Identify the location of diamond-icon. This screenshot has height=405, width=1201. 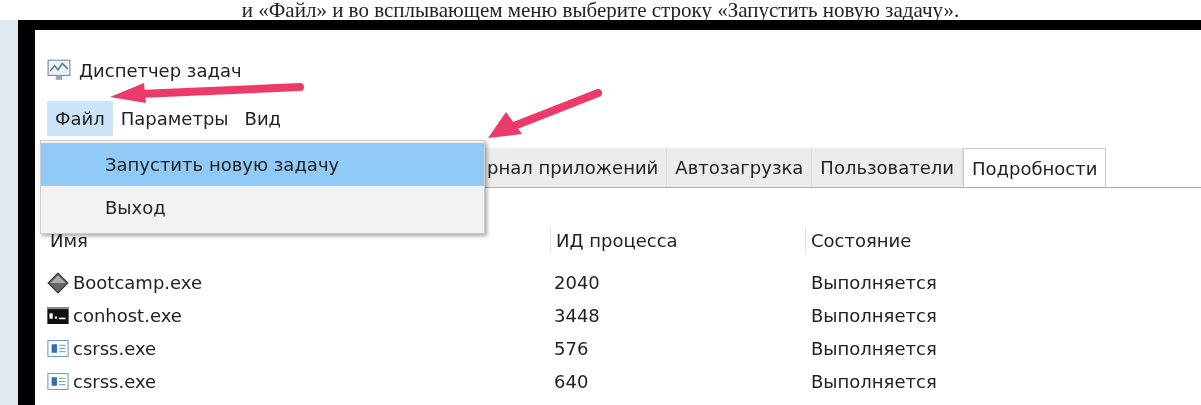
(58, 282).